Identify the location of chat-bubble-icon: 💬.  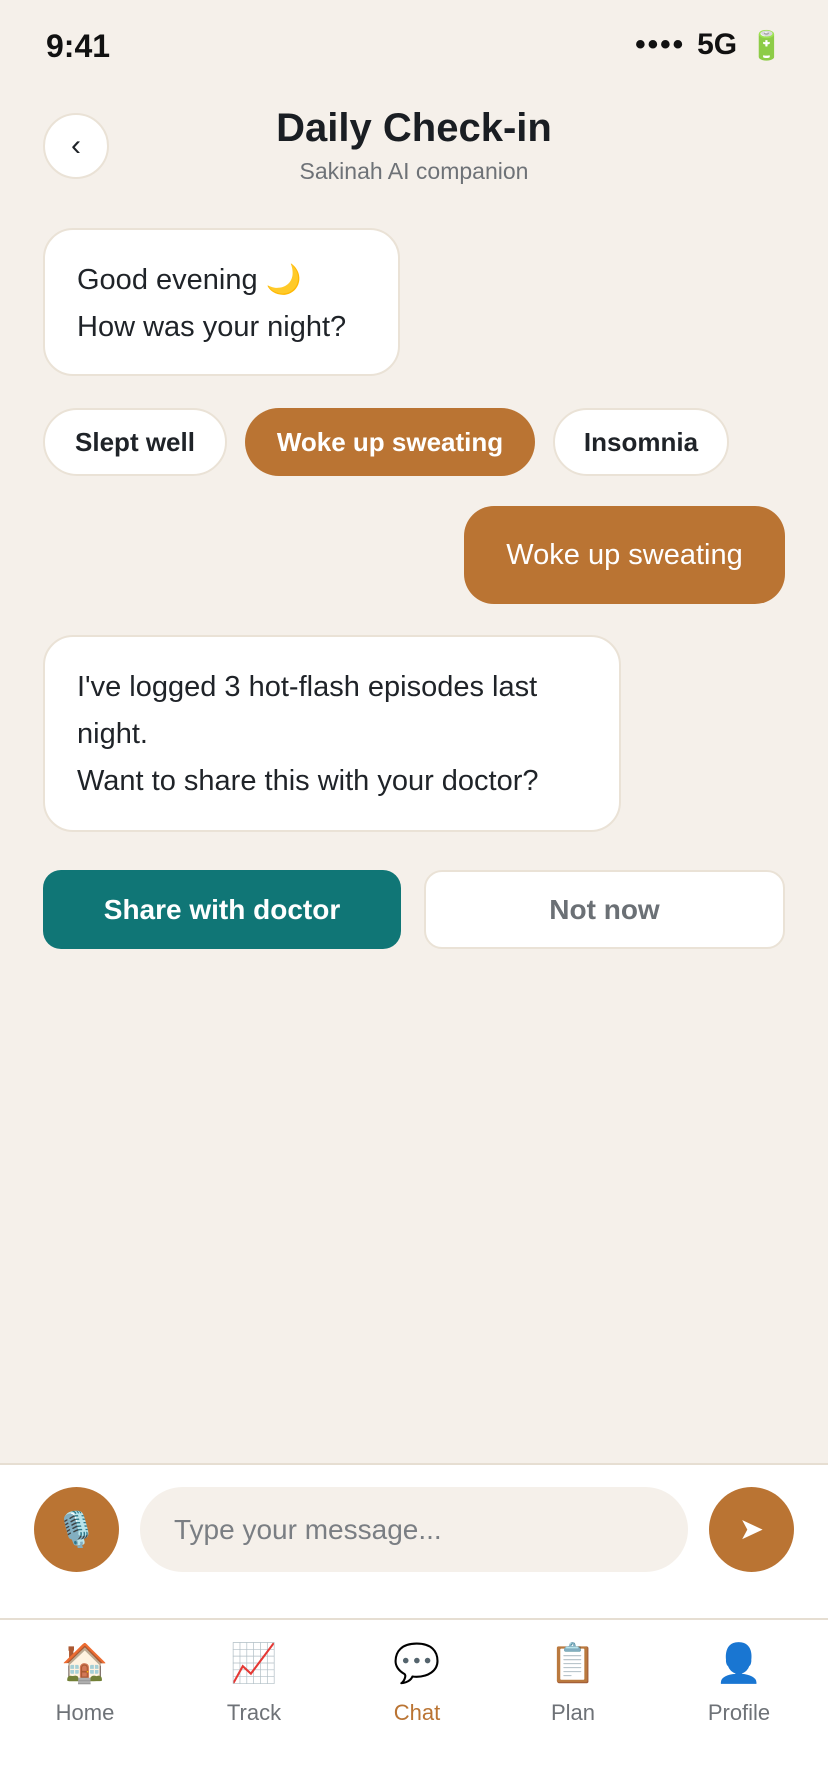
(417, 1664).